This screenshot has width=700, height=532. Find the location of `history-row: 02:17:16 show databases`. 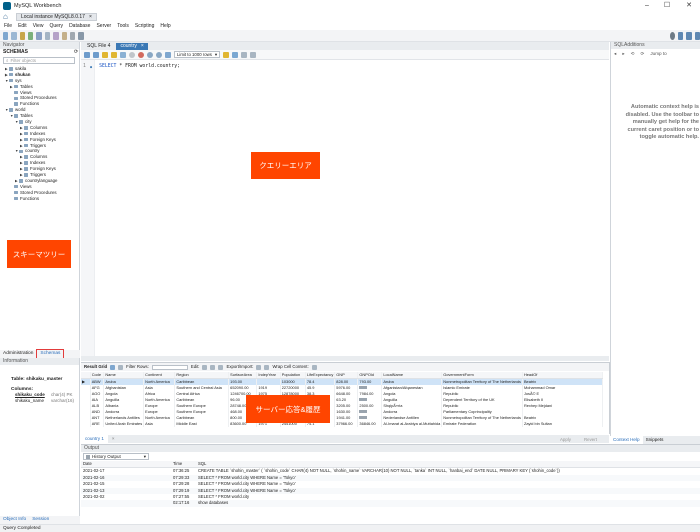

history-row: 02:17:16 show databases is located at coordinates (390, 503).